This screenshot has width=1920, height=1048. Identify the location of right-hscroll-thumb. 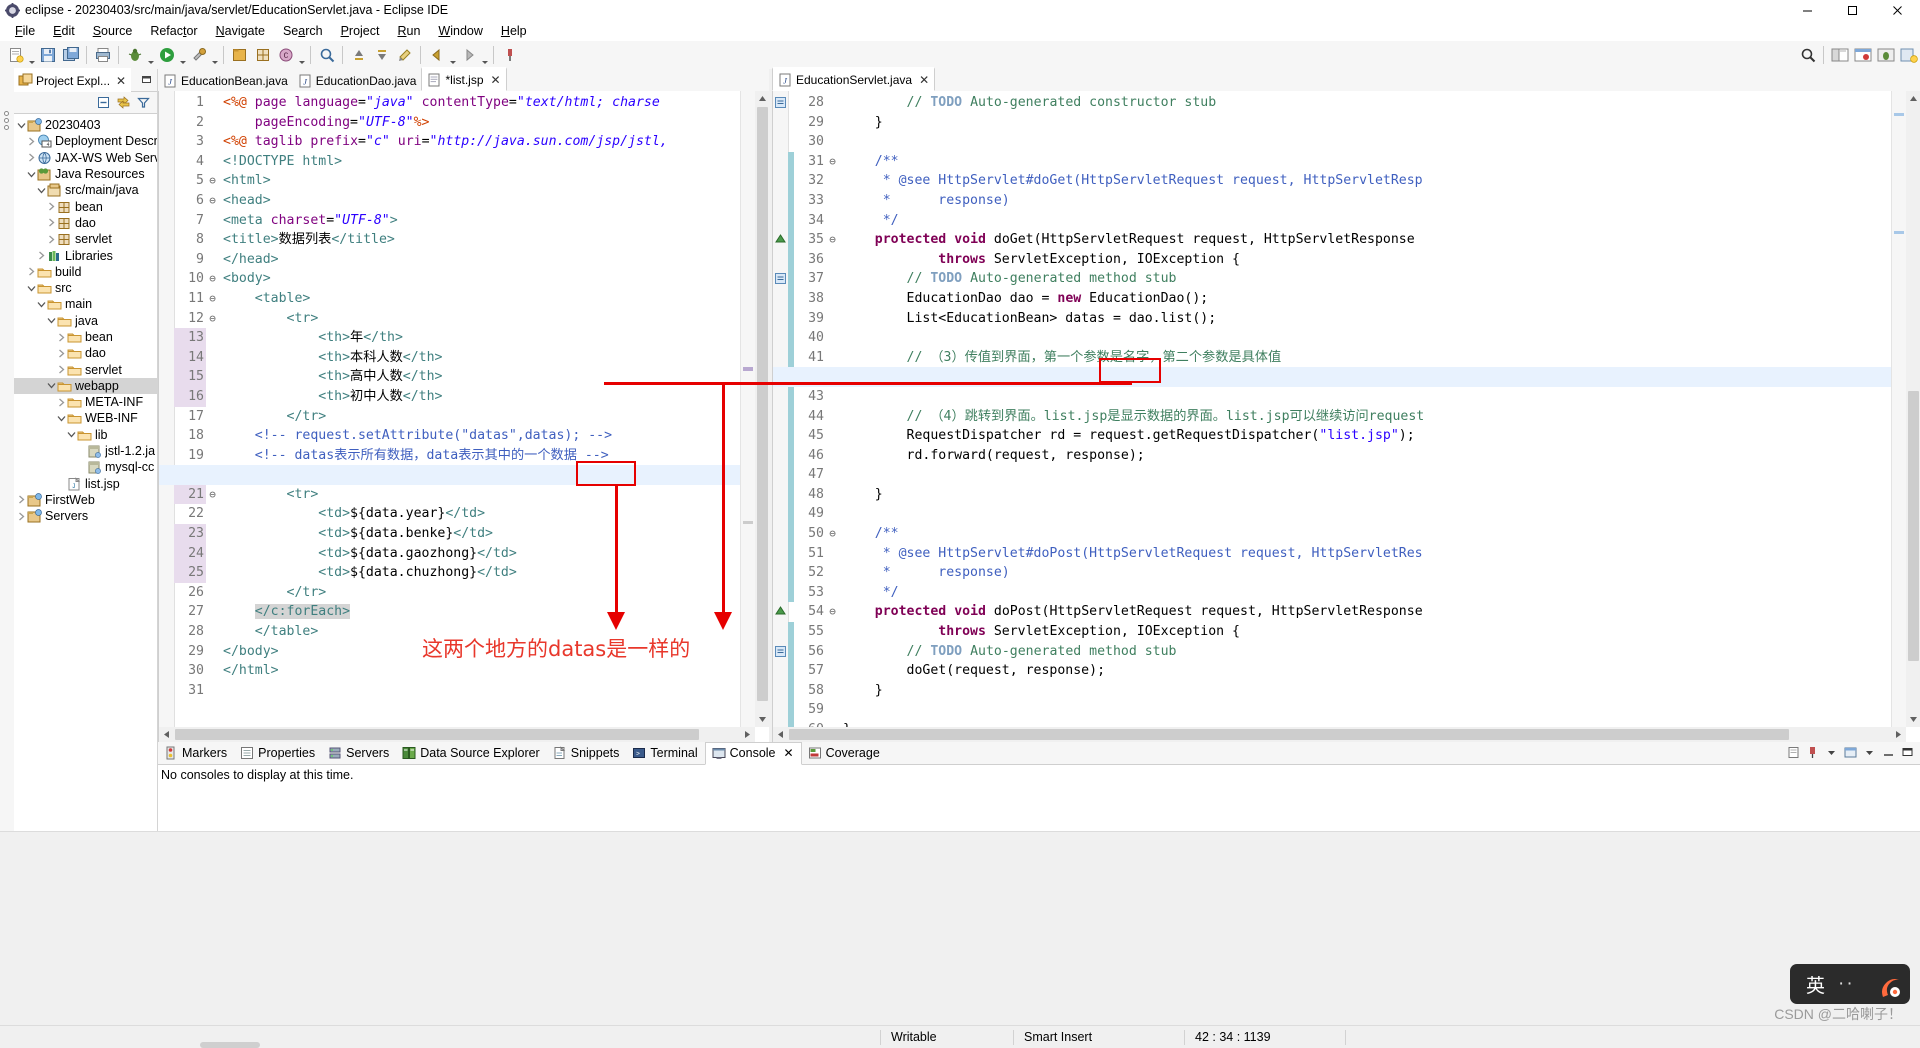
(1289, 734).